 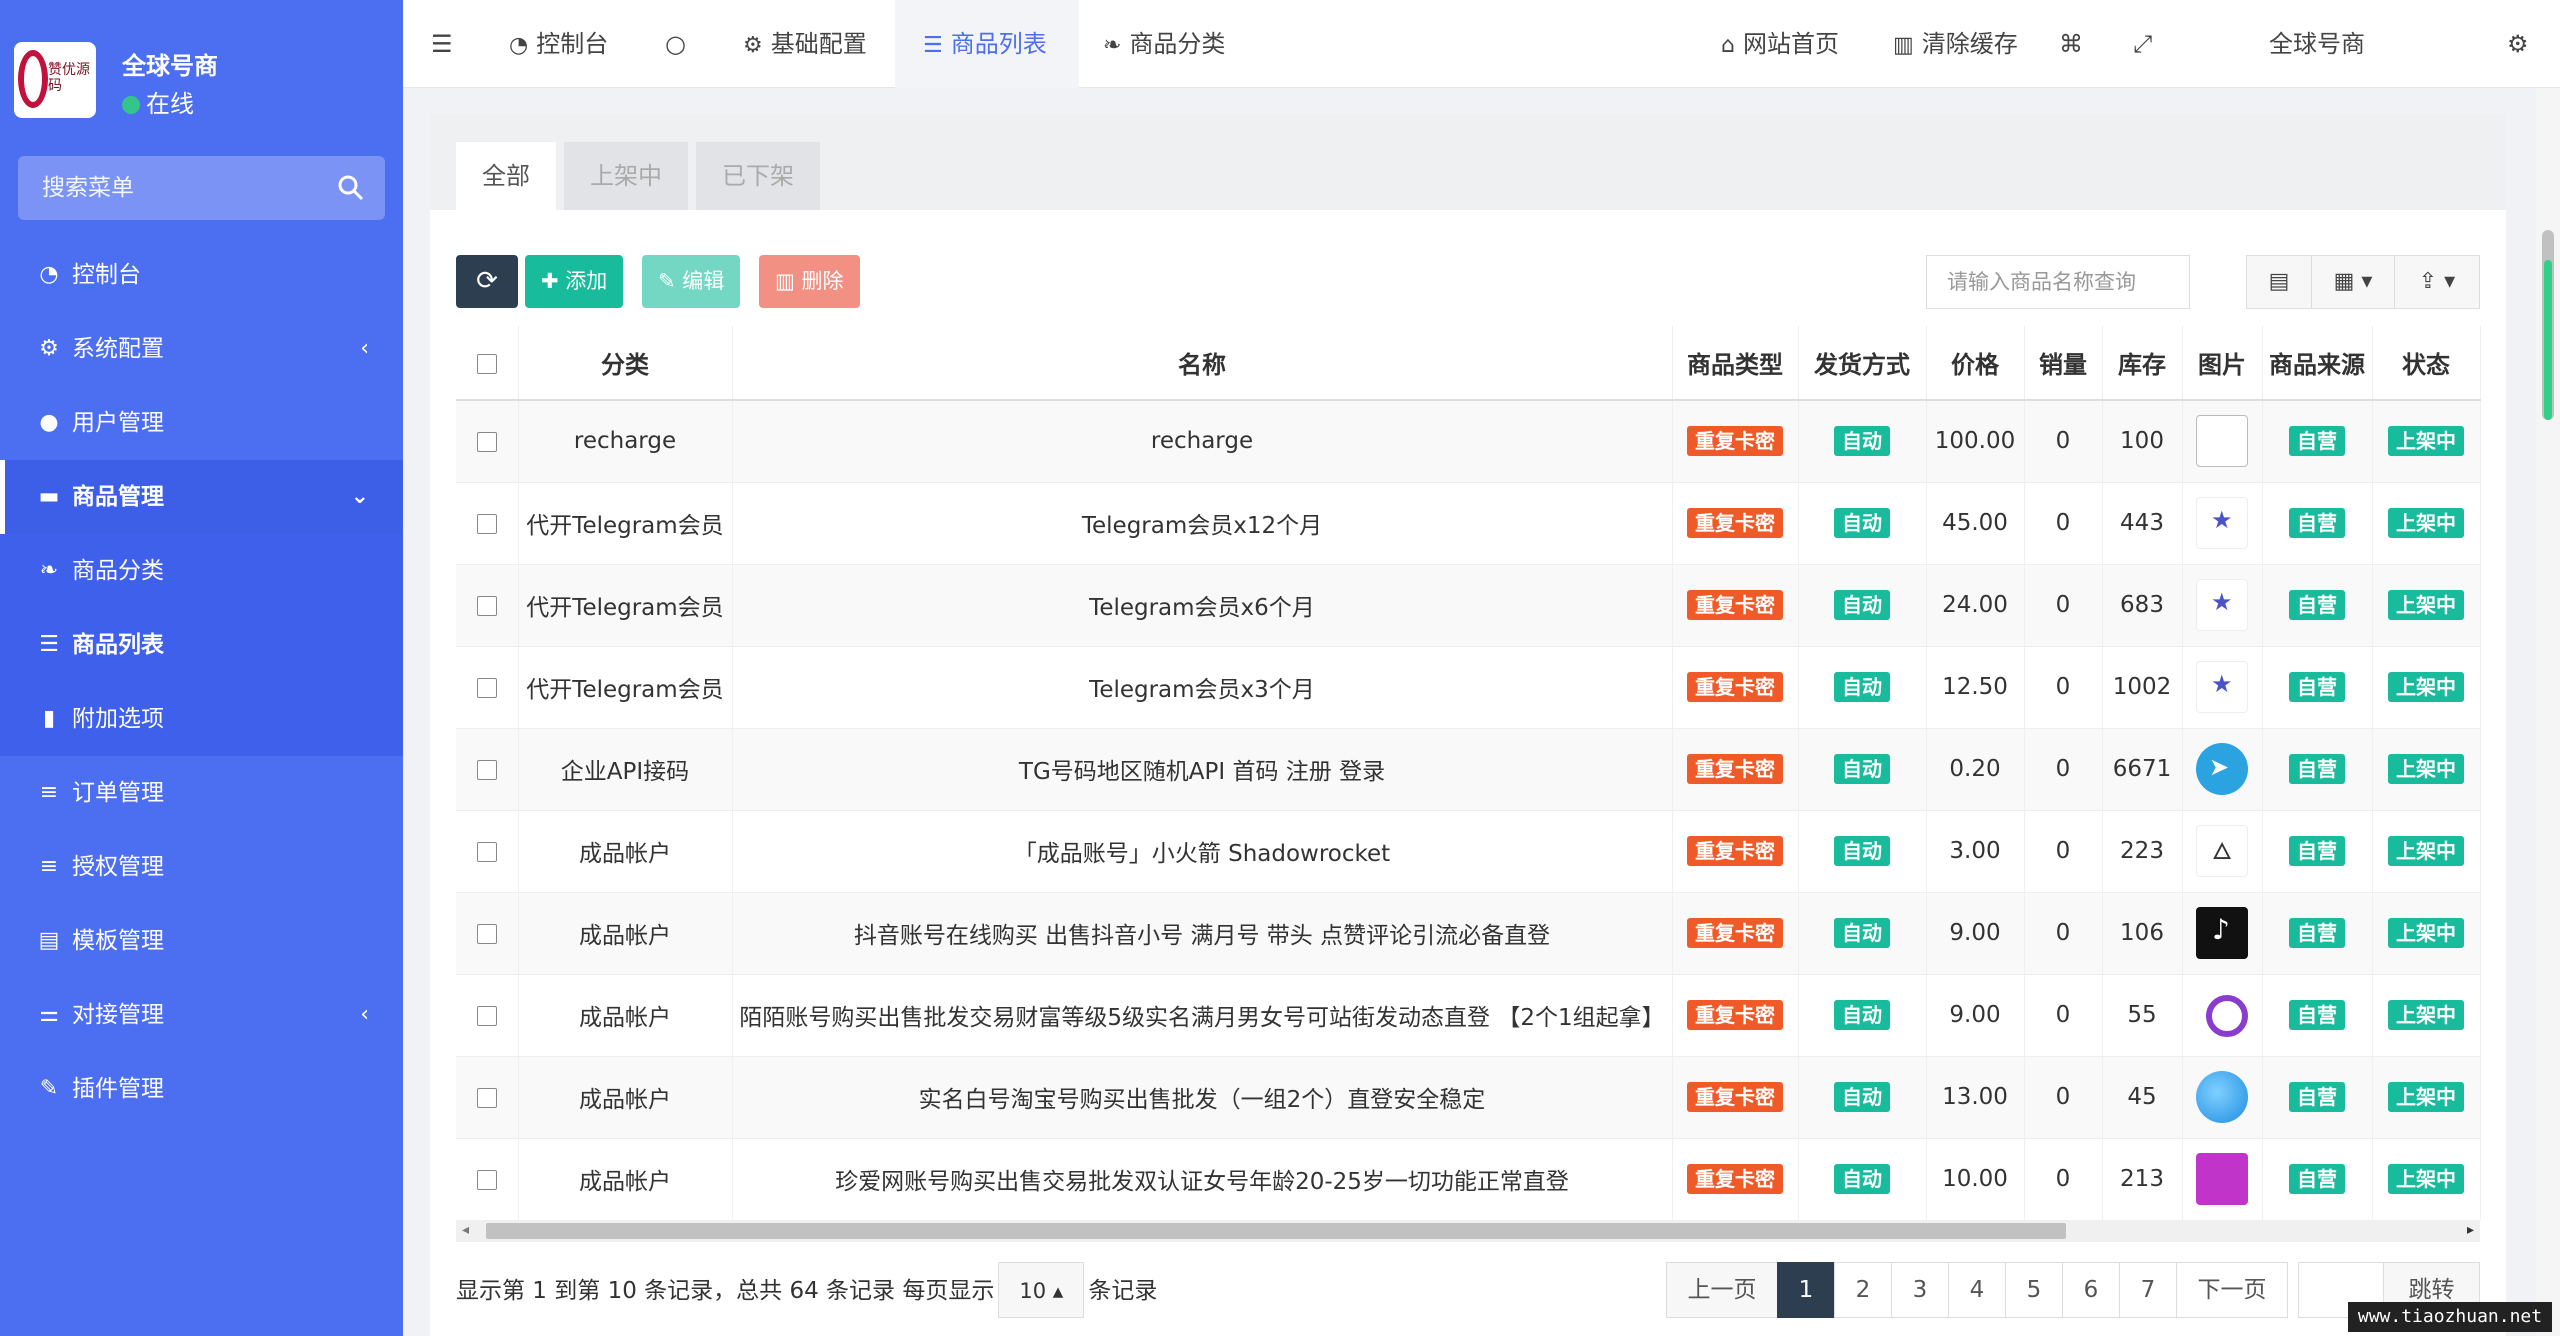 What do you see at coordinates (1977, 1290) in the screenshot?
I see `page-4-button: 4` at bounding box center [1977, 1290].